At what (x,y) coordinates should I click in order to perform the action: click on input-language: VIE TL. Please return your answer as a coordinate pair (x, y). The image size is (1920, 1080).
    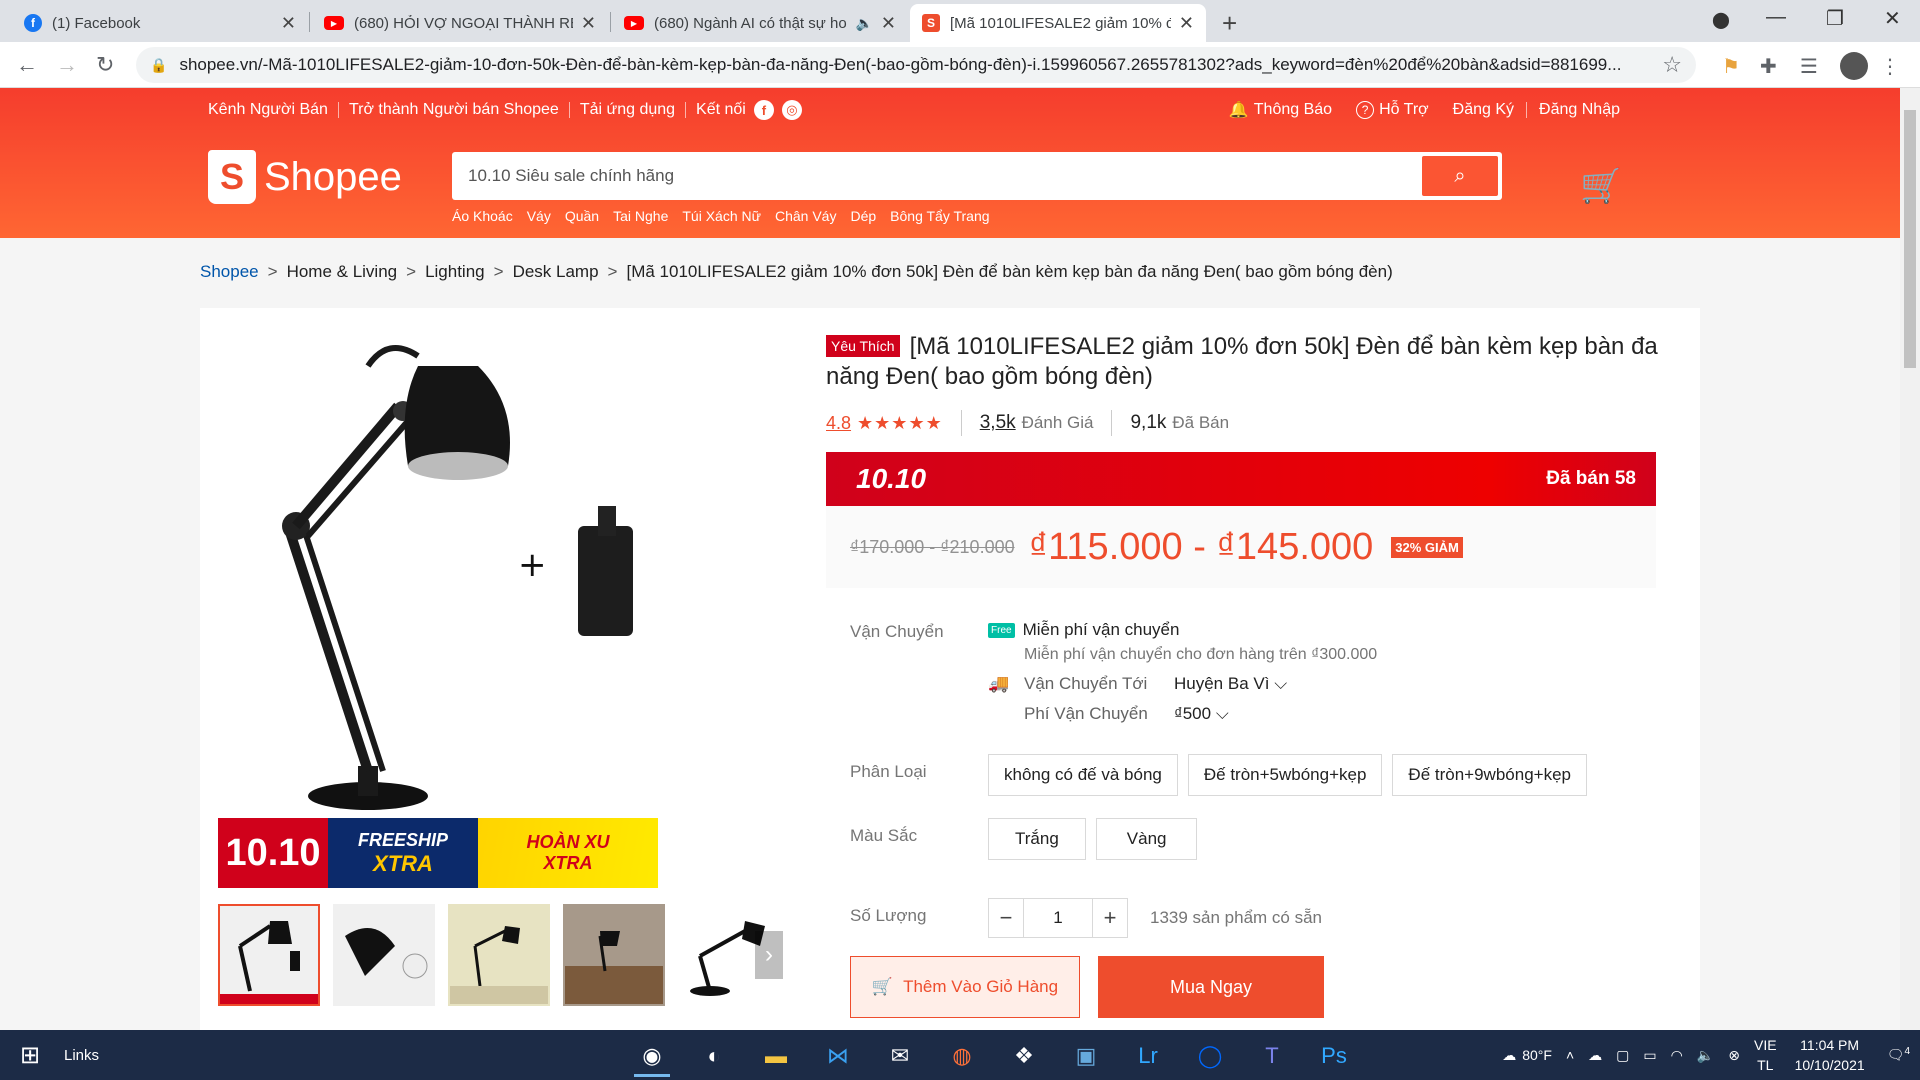
    Looking at the image, I should click on (1765, 1055).